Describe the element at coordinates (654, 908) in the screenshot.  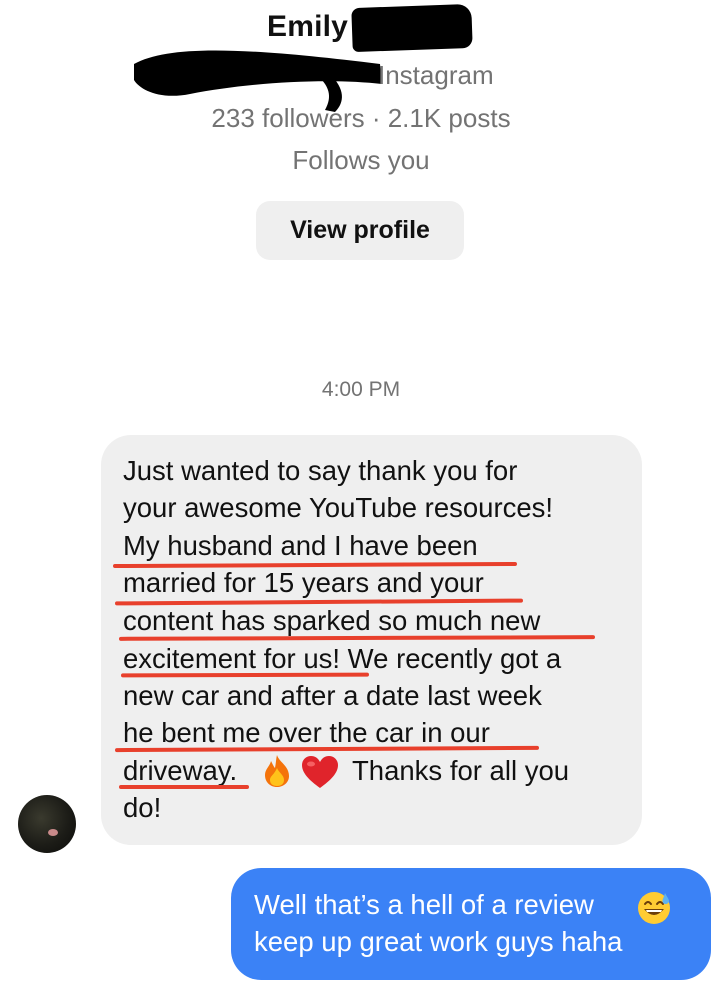
I see `grinning-sweat-emoji-icon` at that location.